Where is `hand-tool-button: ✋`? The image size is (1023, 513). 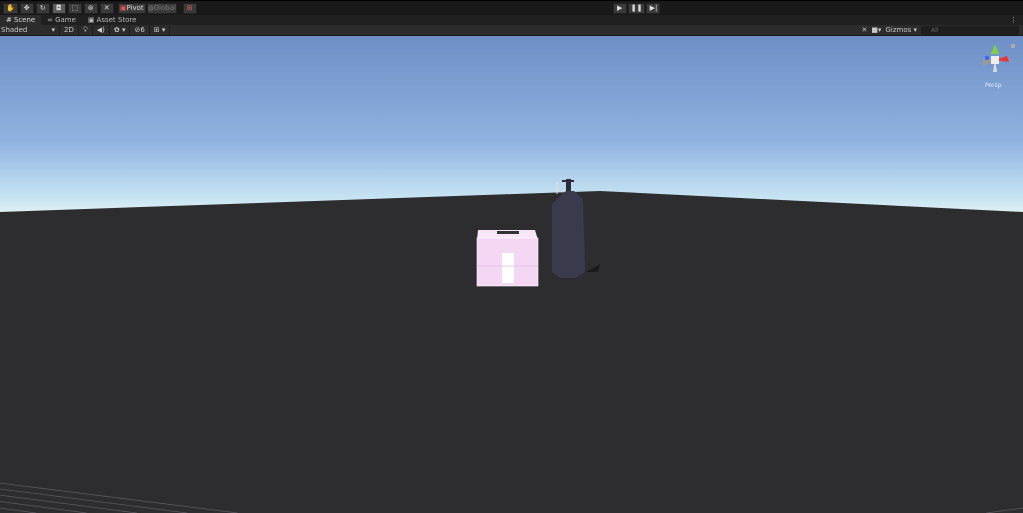 hand-tool-button: ✋ is located at coordinates (10, 8).